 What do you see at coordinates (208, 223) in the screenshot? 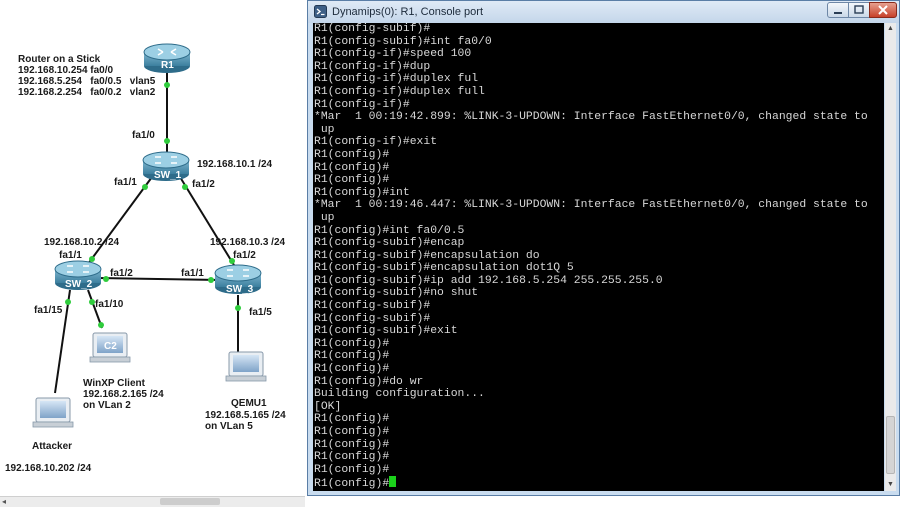
I see `link-sw1-sw3` at bounding box center [208, 223].